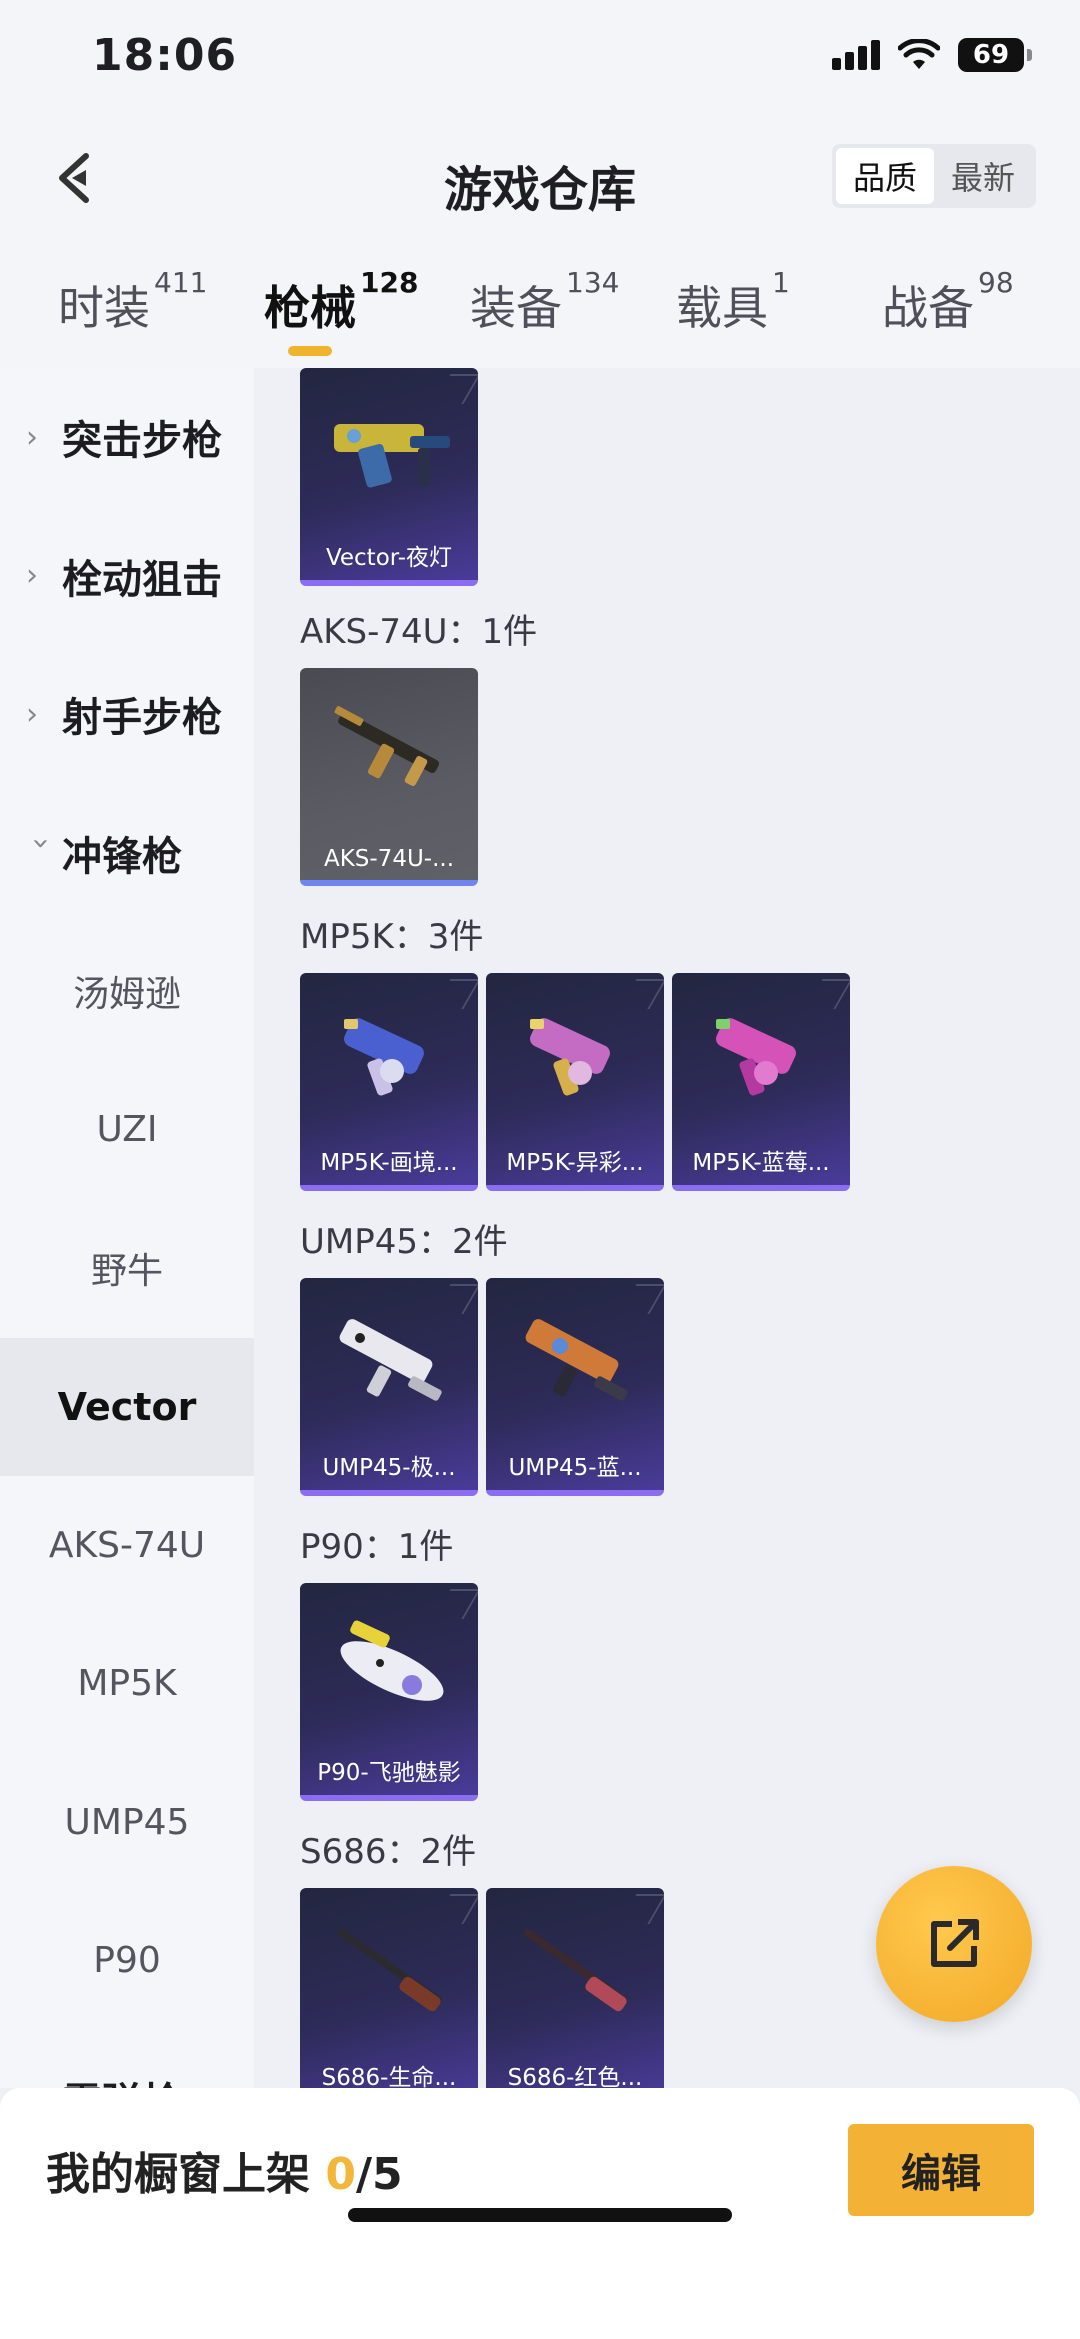  I want to click on battery-icon: 69, so click(995, 55).